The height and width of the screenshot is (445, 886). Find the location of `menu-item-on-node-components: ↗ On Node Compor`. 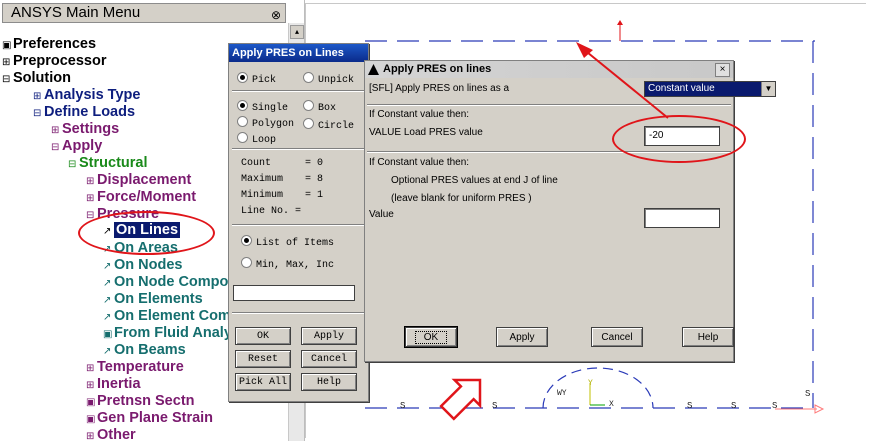

menu-item-on-node-components: ↗ On Node Compor is located at coordinates (168, 283).